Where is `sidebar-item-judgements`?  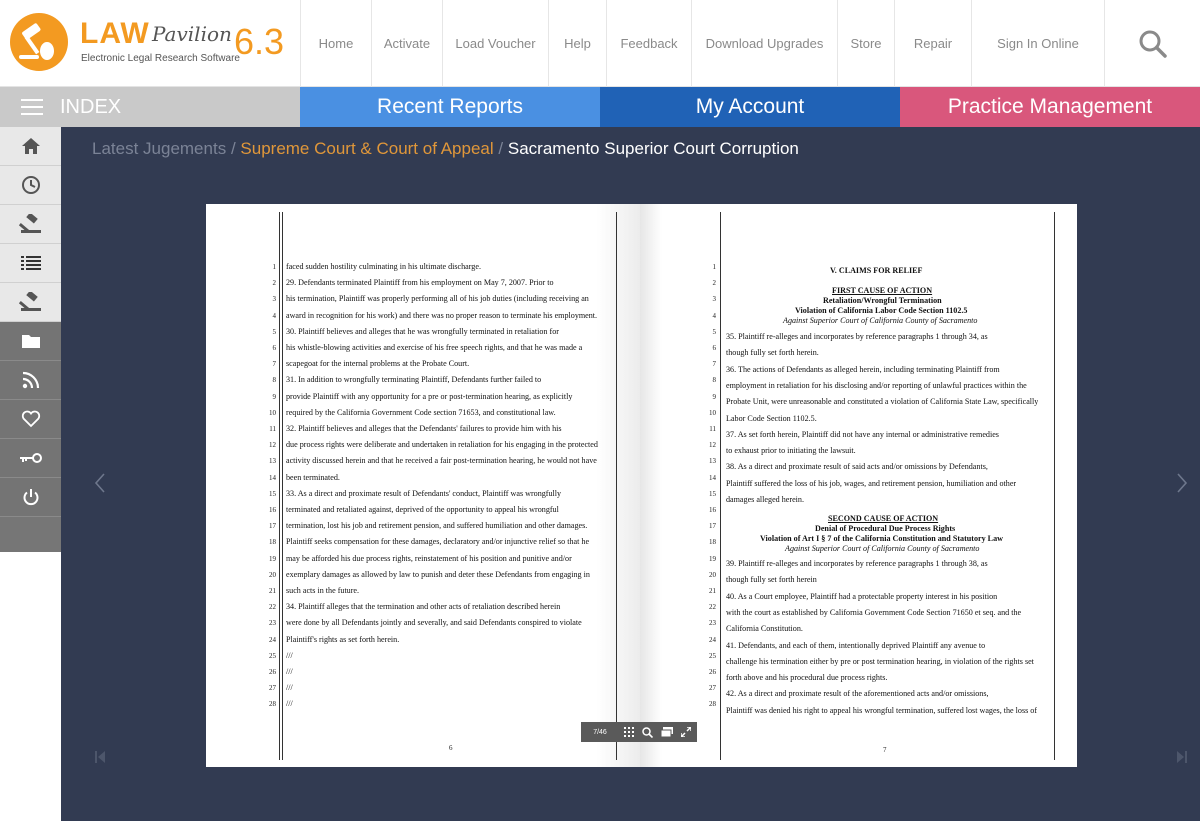 sidebar-item-judgements is located at coordinates (30, 224).